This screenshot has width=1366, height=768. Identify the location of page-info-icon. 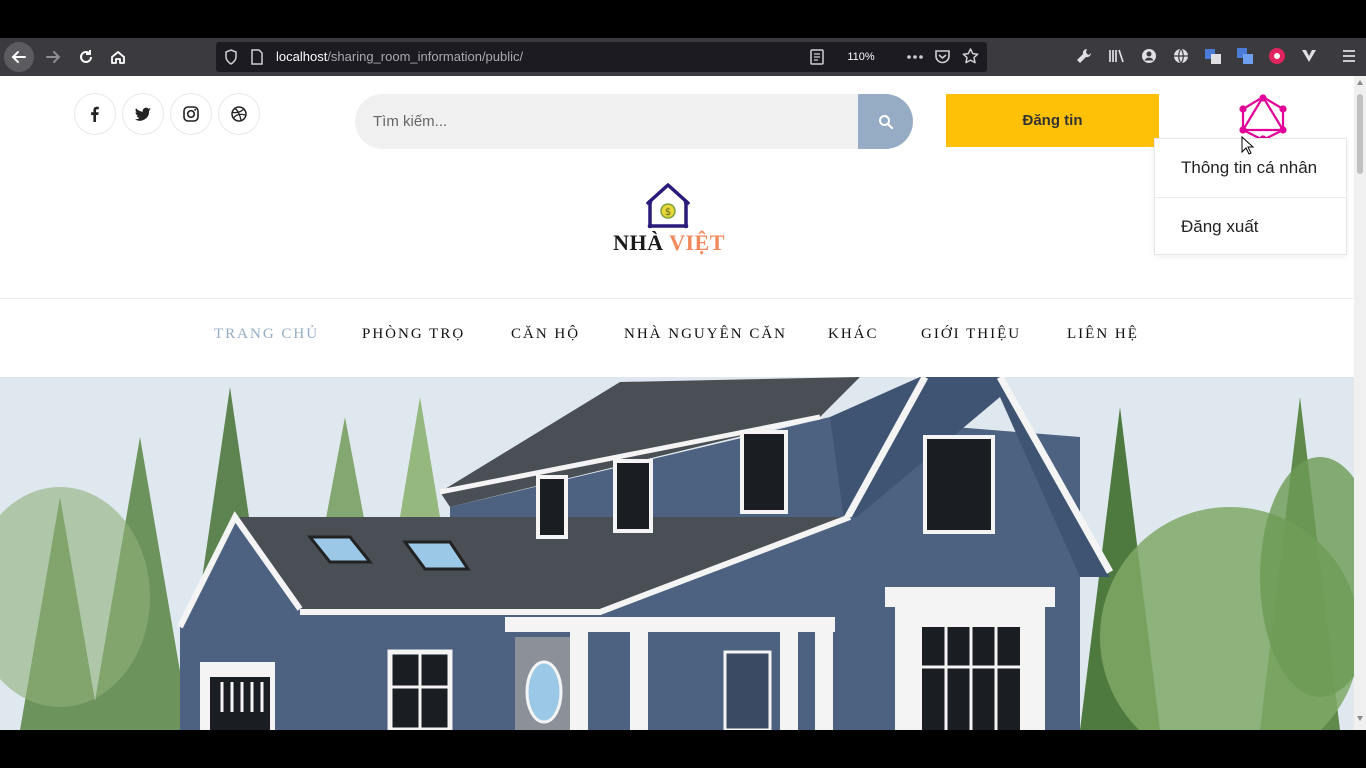
(257, 57).